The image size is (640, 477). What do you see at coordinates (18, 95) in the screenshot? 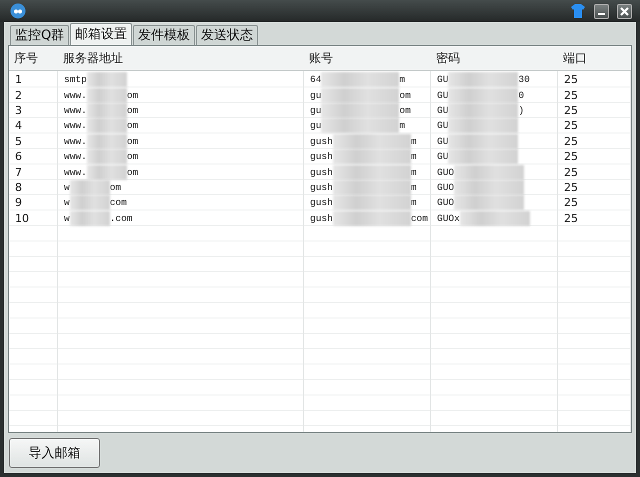
I see `row-number: 2` at bounding box center [18, 95].